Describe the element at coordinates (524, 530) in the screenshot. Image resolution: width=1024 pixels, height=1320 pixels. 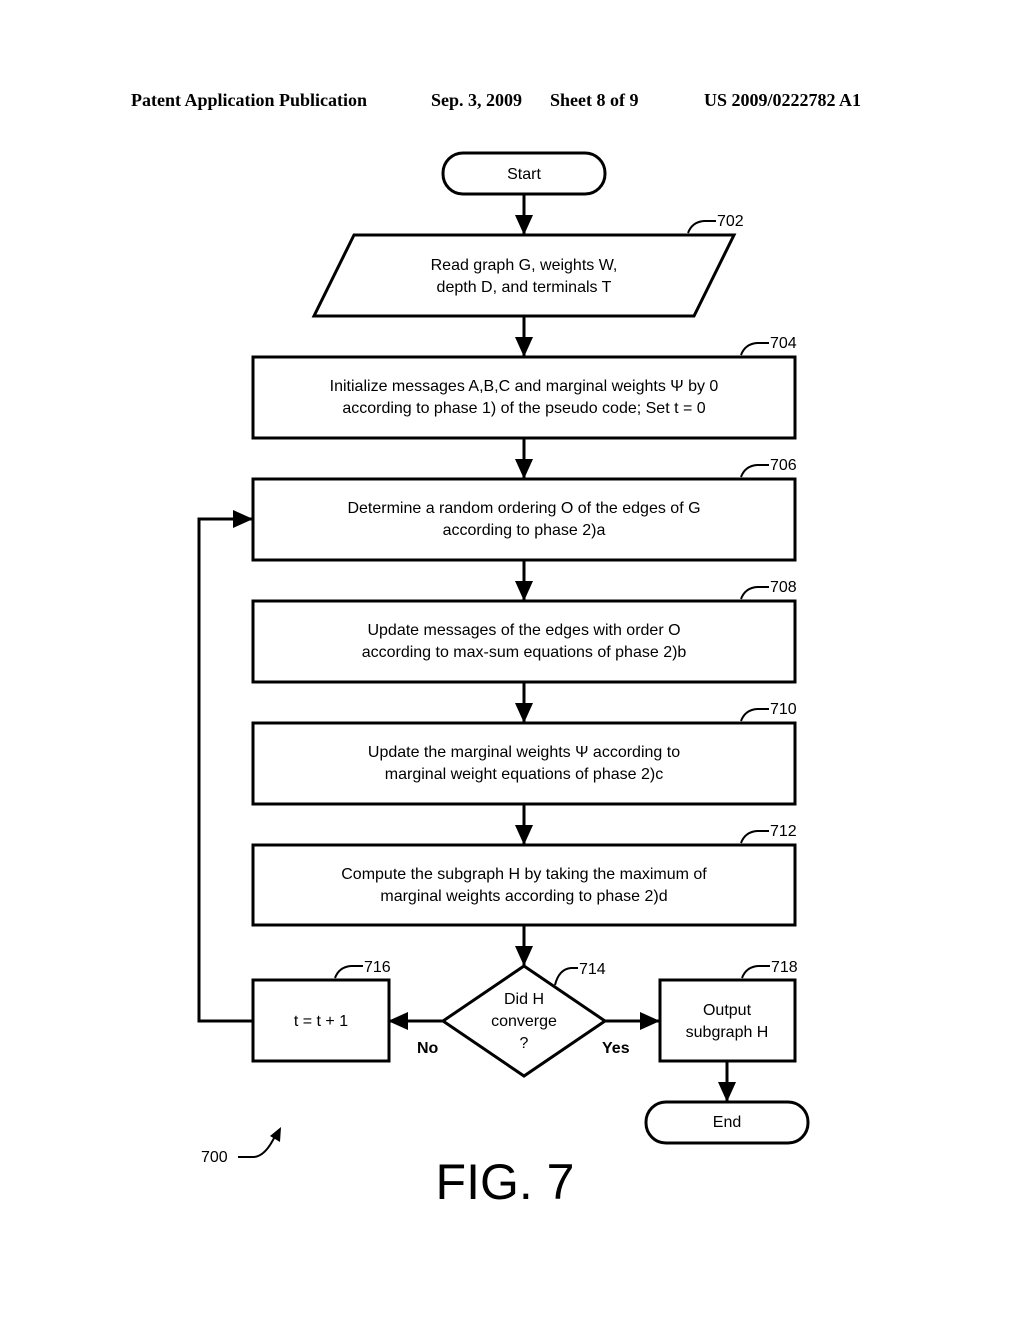
I see `step-706-line2: according to phase 2)a` at that location.